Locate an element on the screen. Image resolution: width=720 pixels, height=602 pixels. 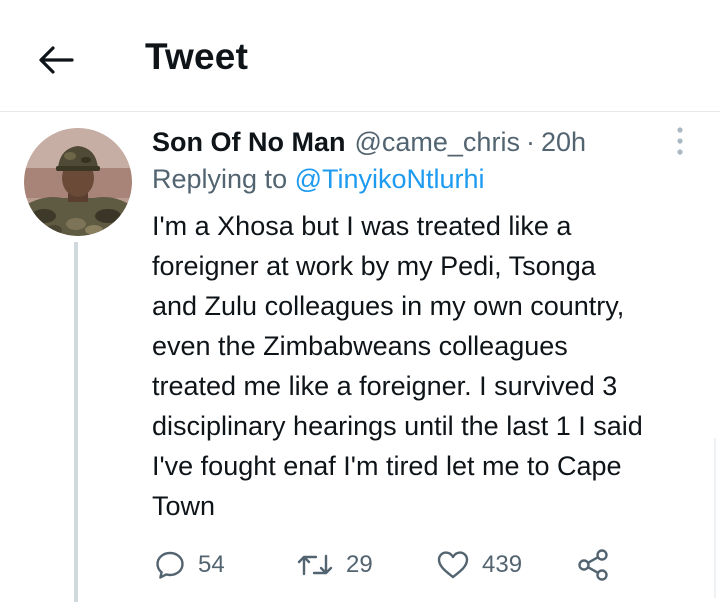
scroll-edge is located at coordinates (715, 518).